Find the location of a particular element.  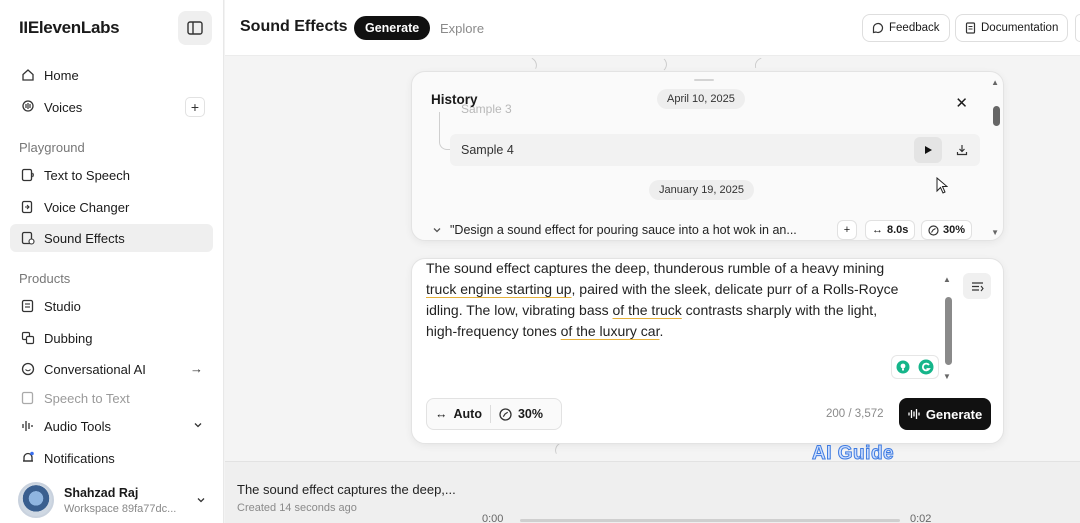

download-icon is located at coordinates (962, 150).